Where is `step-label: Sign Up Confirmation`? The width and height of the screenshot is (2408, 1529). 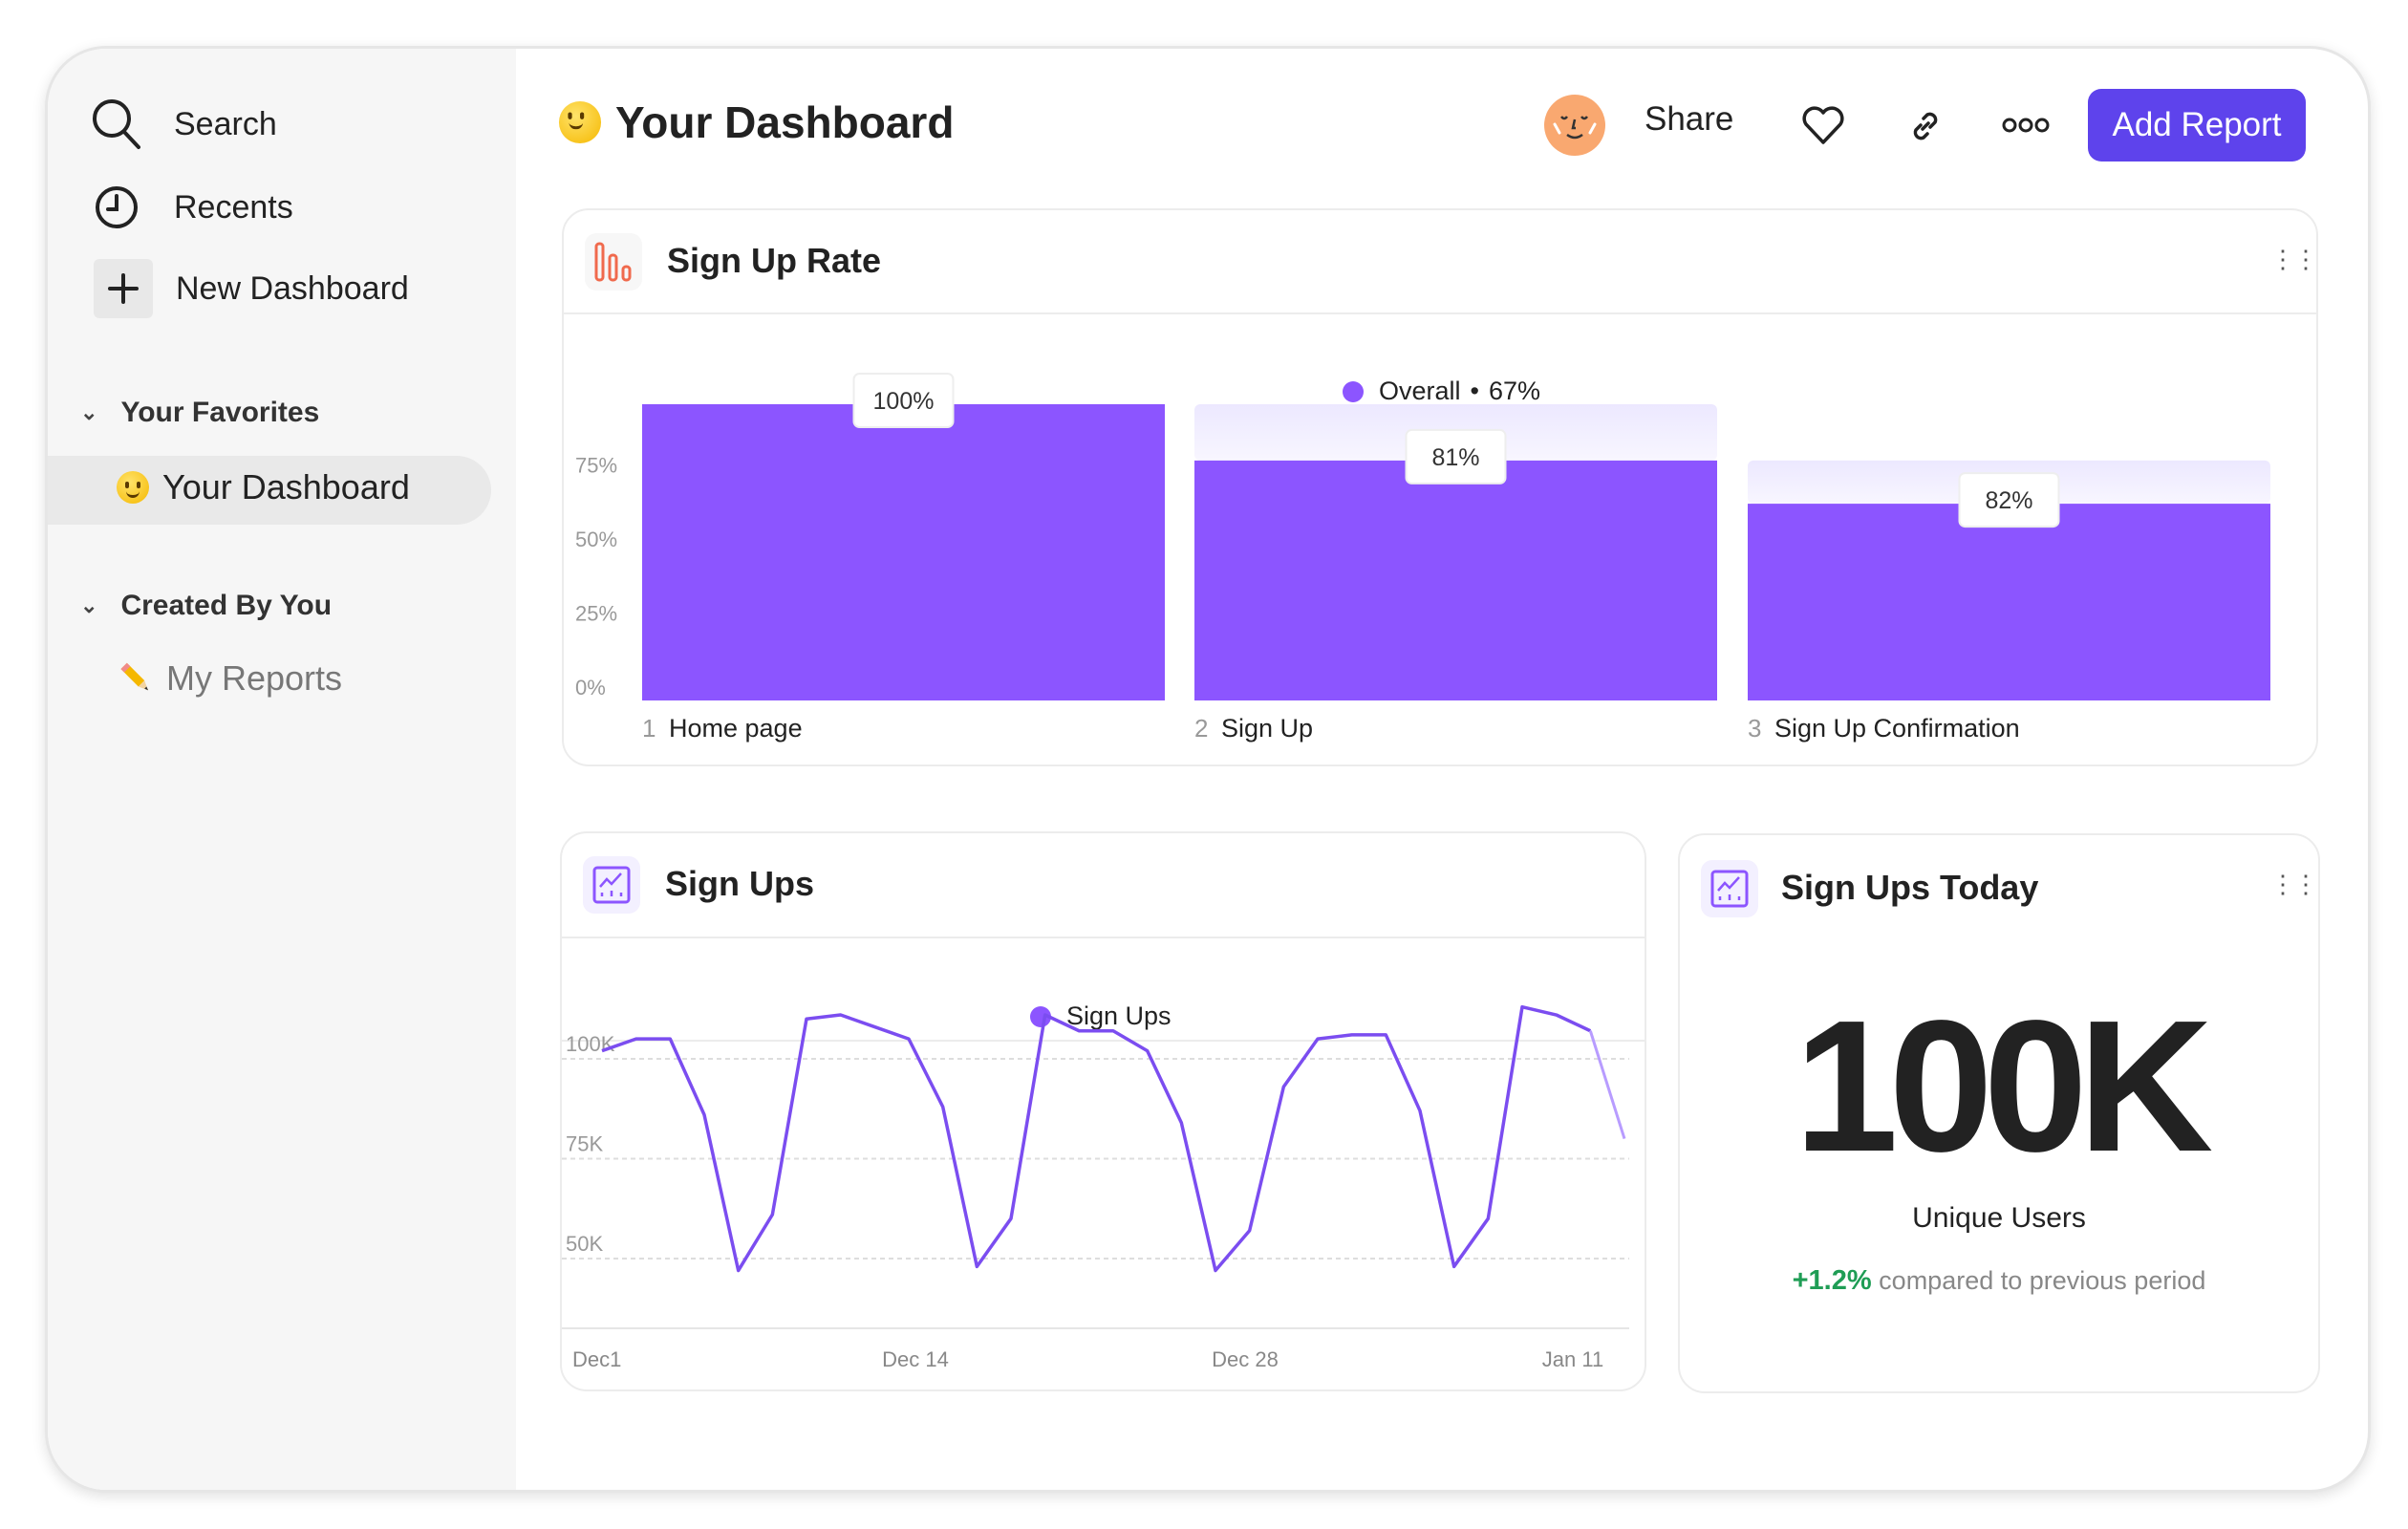
step-label: Sign Up Confirmation is located at coordinates (1897, 728).